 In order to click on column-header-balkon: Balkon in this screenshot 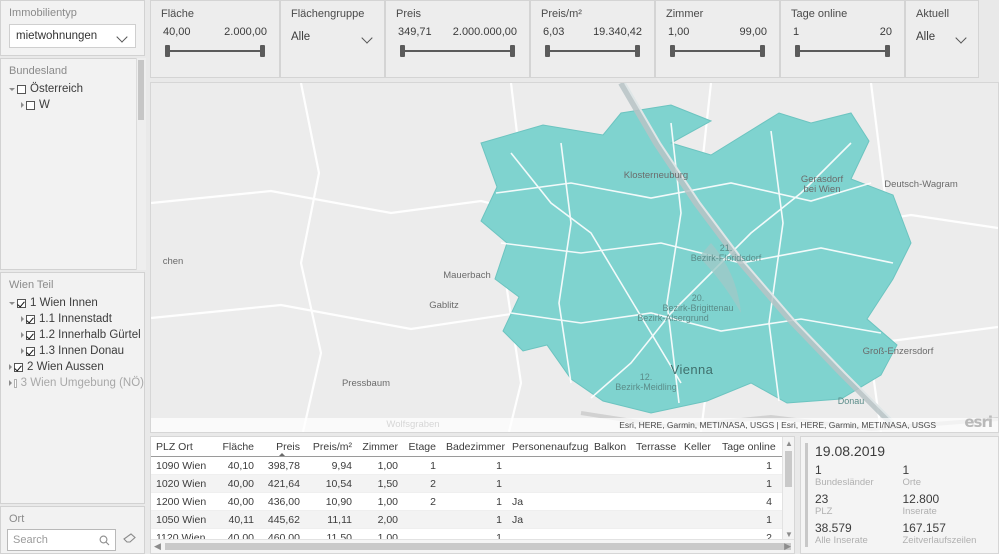, I will do `click(610, 447)`.